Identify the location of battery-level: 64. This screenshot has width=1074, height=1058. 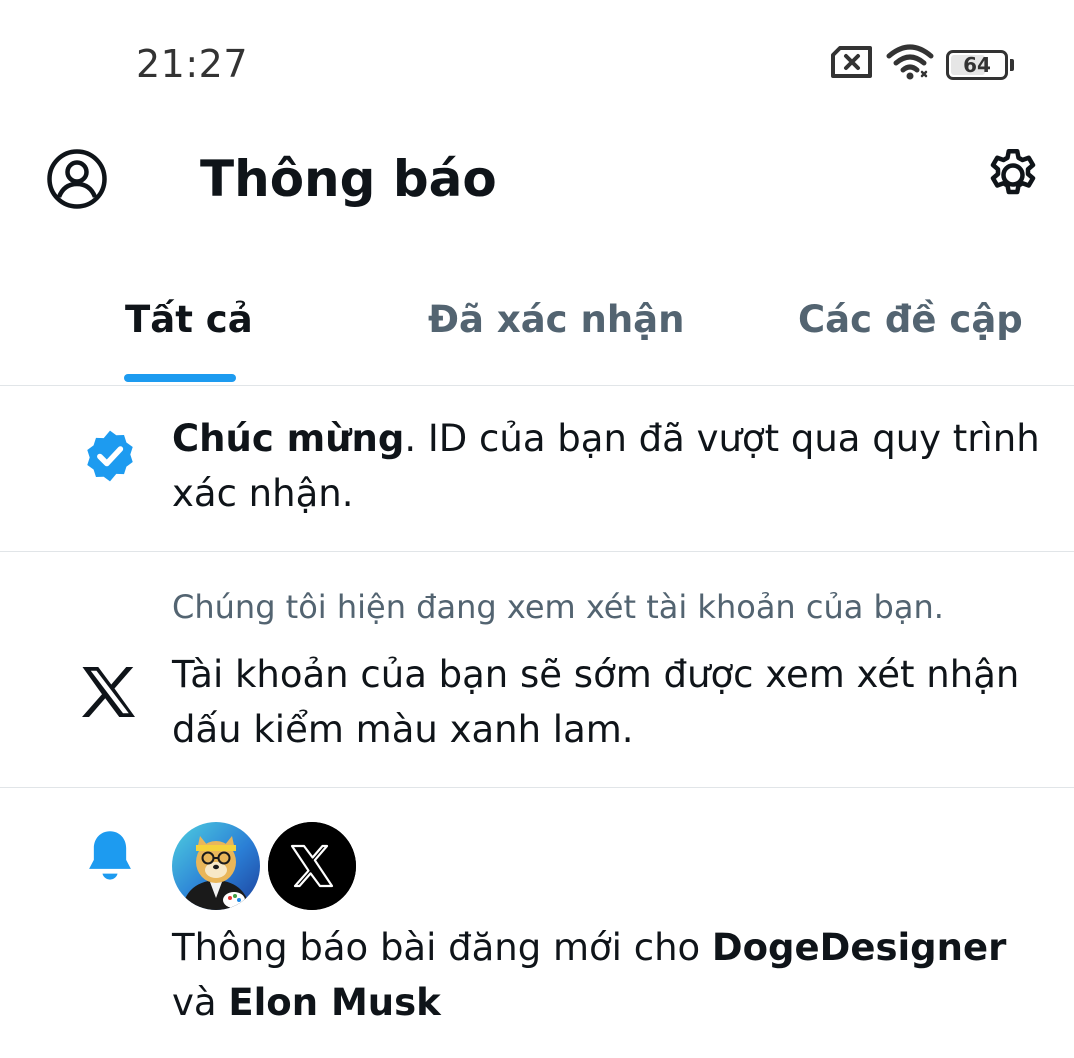
(977, 64).